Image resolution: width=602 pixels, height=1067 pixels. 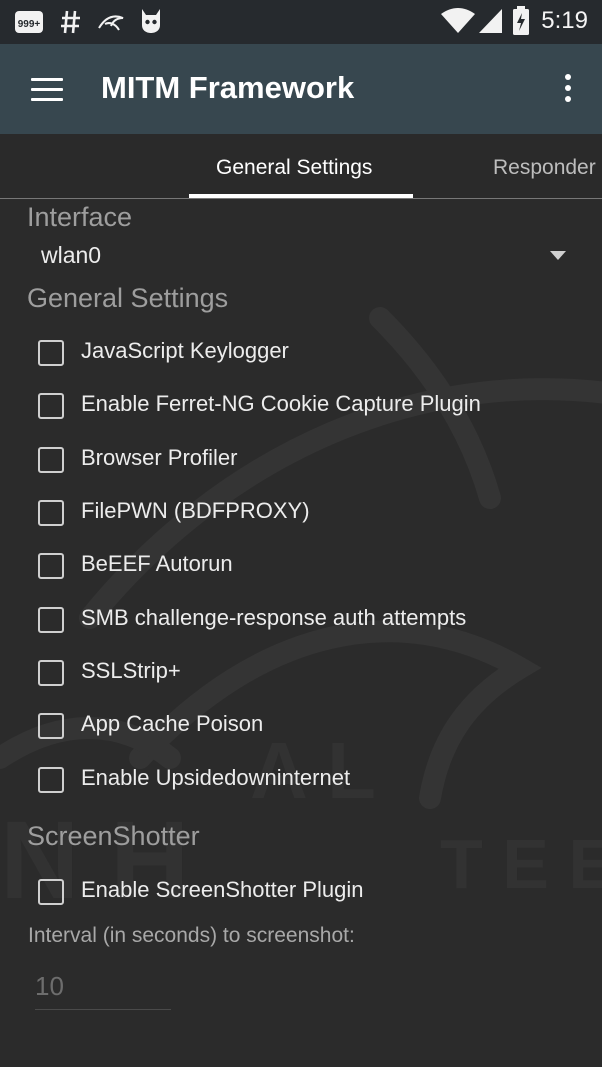 I want to click on option-ferret-ng: Enable Ferret-NG Cookie Capture Plugin, so click(x=308, y=408).